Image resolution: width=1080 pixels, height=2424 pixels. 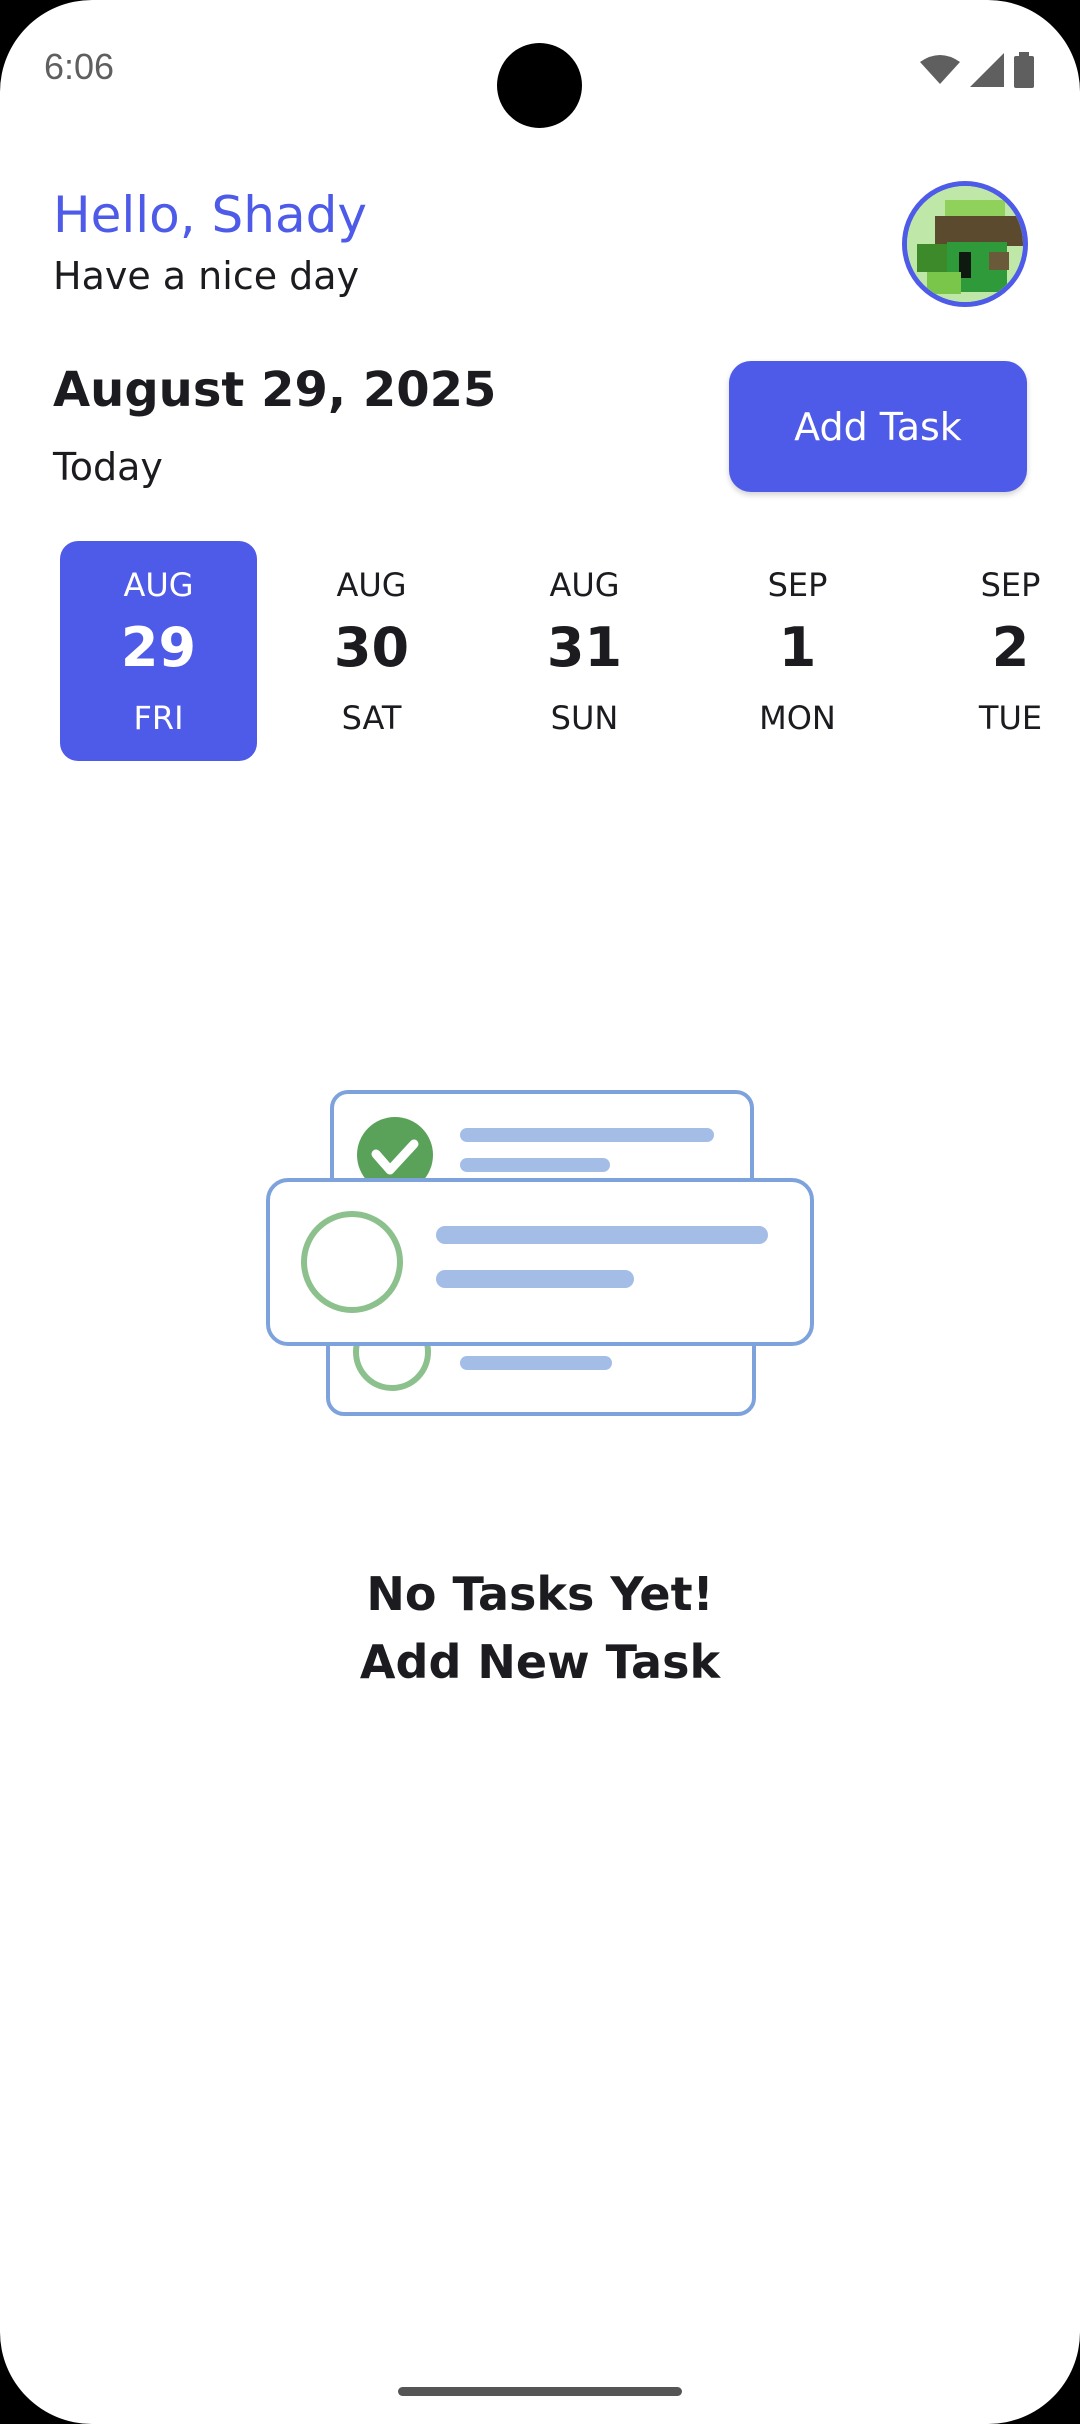 I want to click on date-item: SEP 1 MON, so click(x=797, y=651).